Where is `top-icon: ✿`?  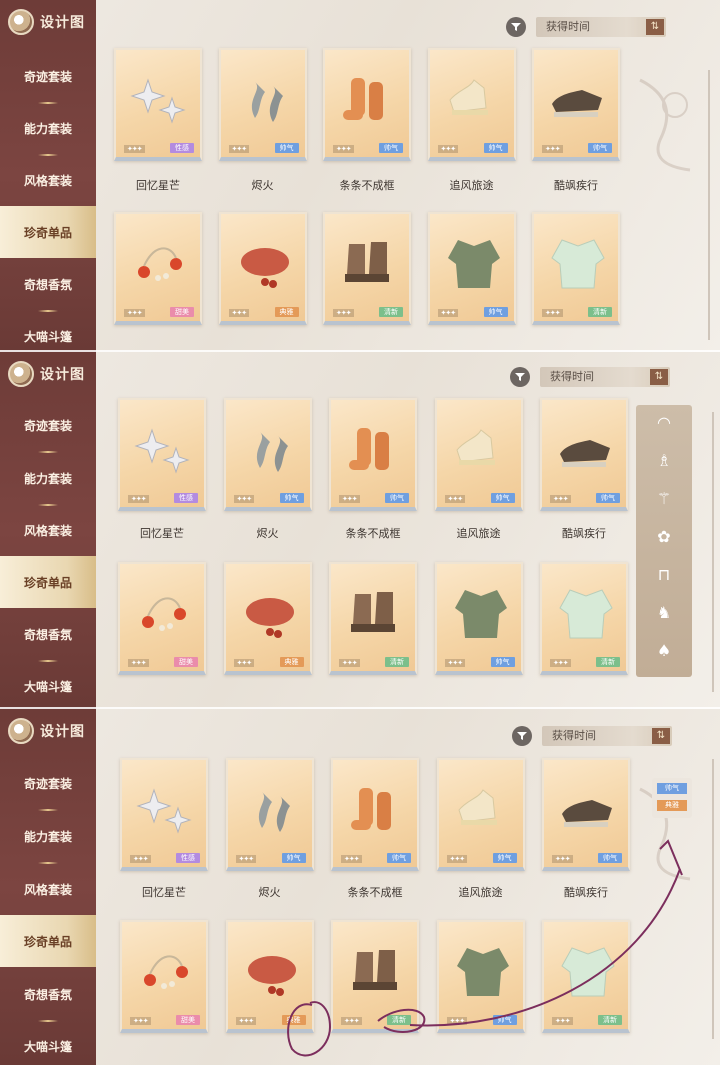 top-icon: ✿ is located at coordinates (664, 537).